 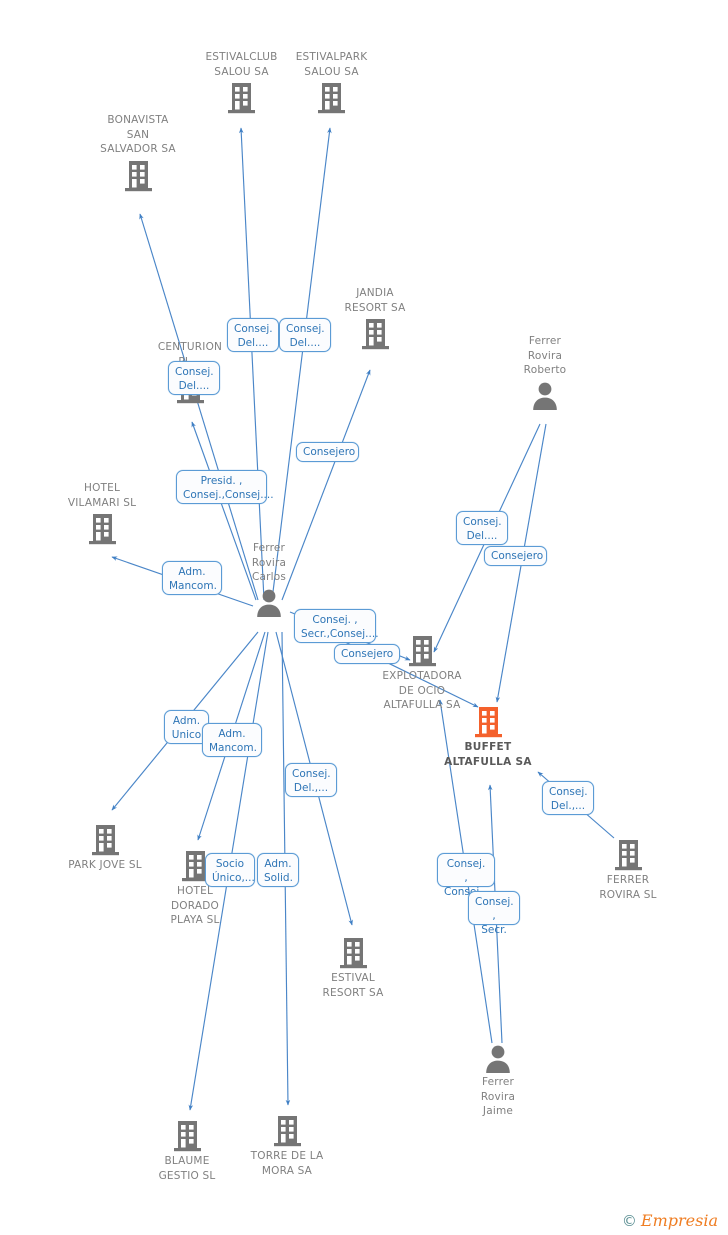 What do you see at coordinates (232, 740) in the screenshot?
I see `edge-label-adm-mancom-hotel-dorado: Adm. Mancom.` at bounding box center [232, 740].